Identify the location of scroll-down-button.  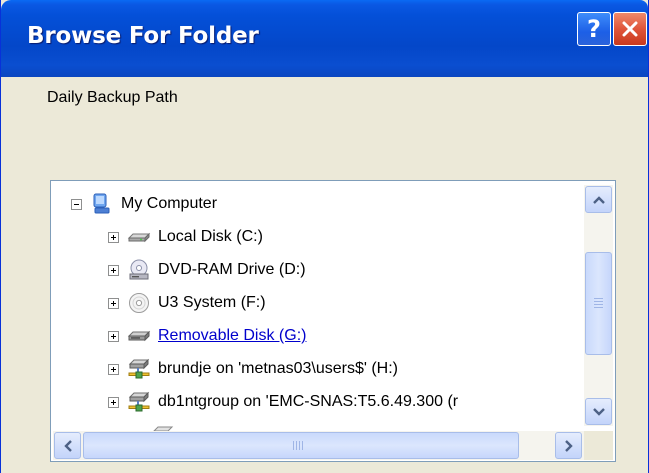
(598, 411).